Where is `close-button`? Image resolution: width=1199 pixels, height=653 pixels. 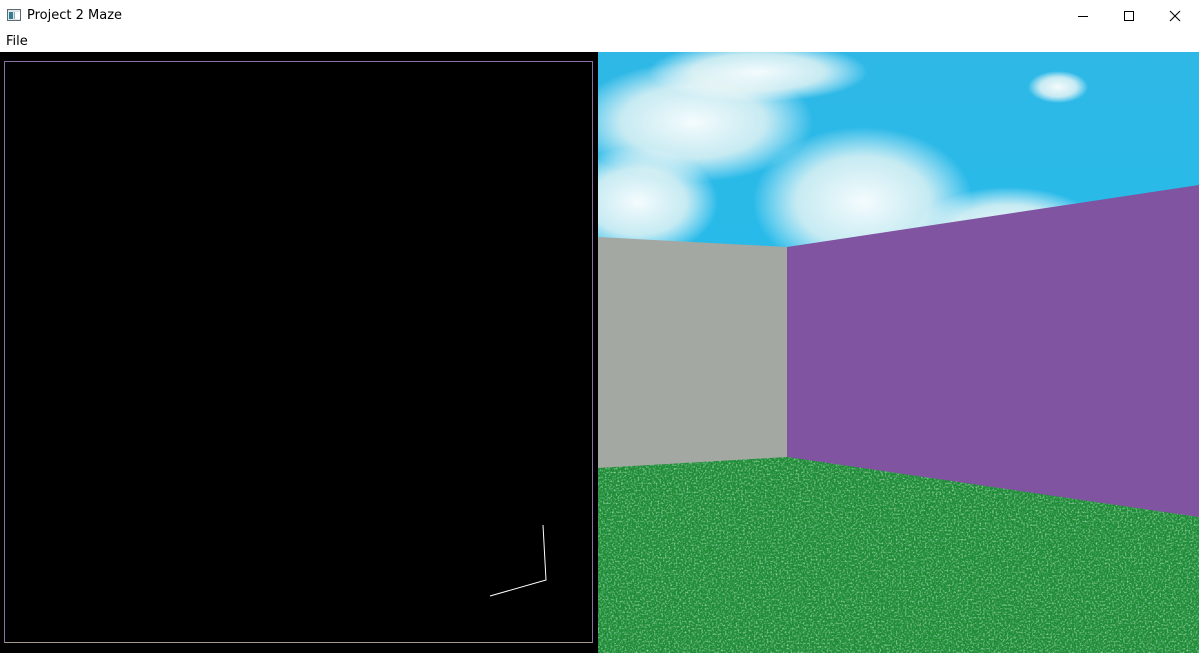 close-button is located at coordinates (1175, 15).